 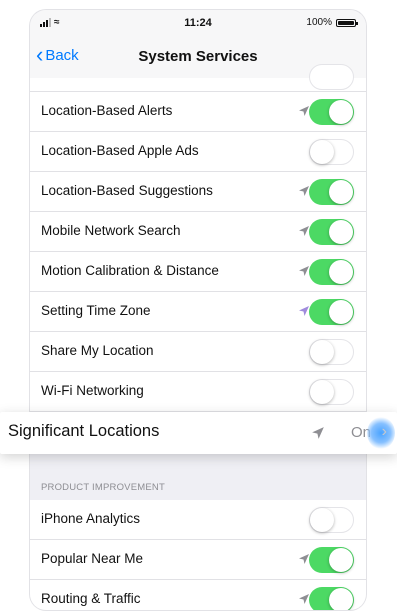 I want to click on partially-hidden-toggle, so click(x=331, y=77).